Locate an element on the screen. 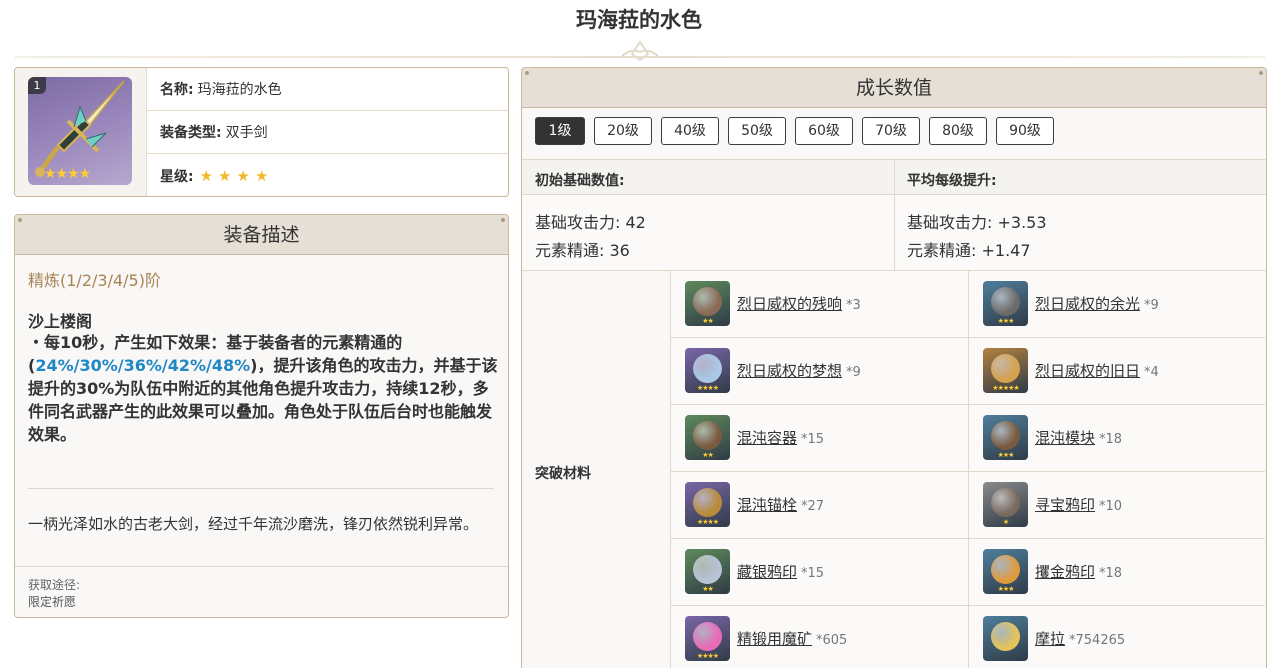  type-key: 装备类型: is located at coordinates (191, 133).